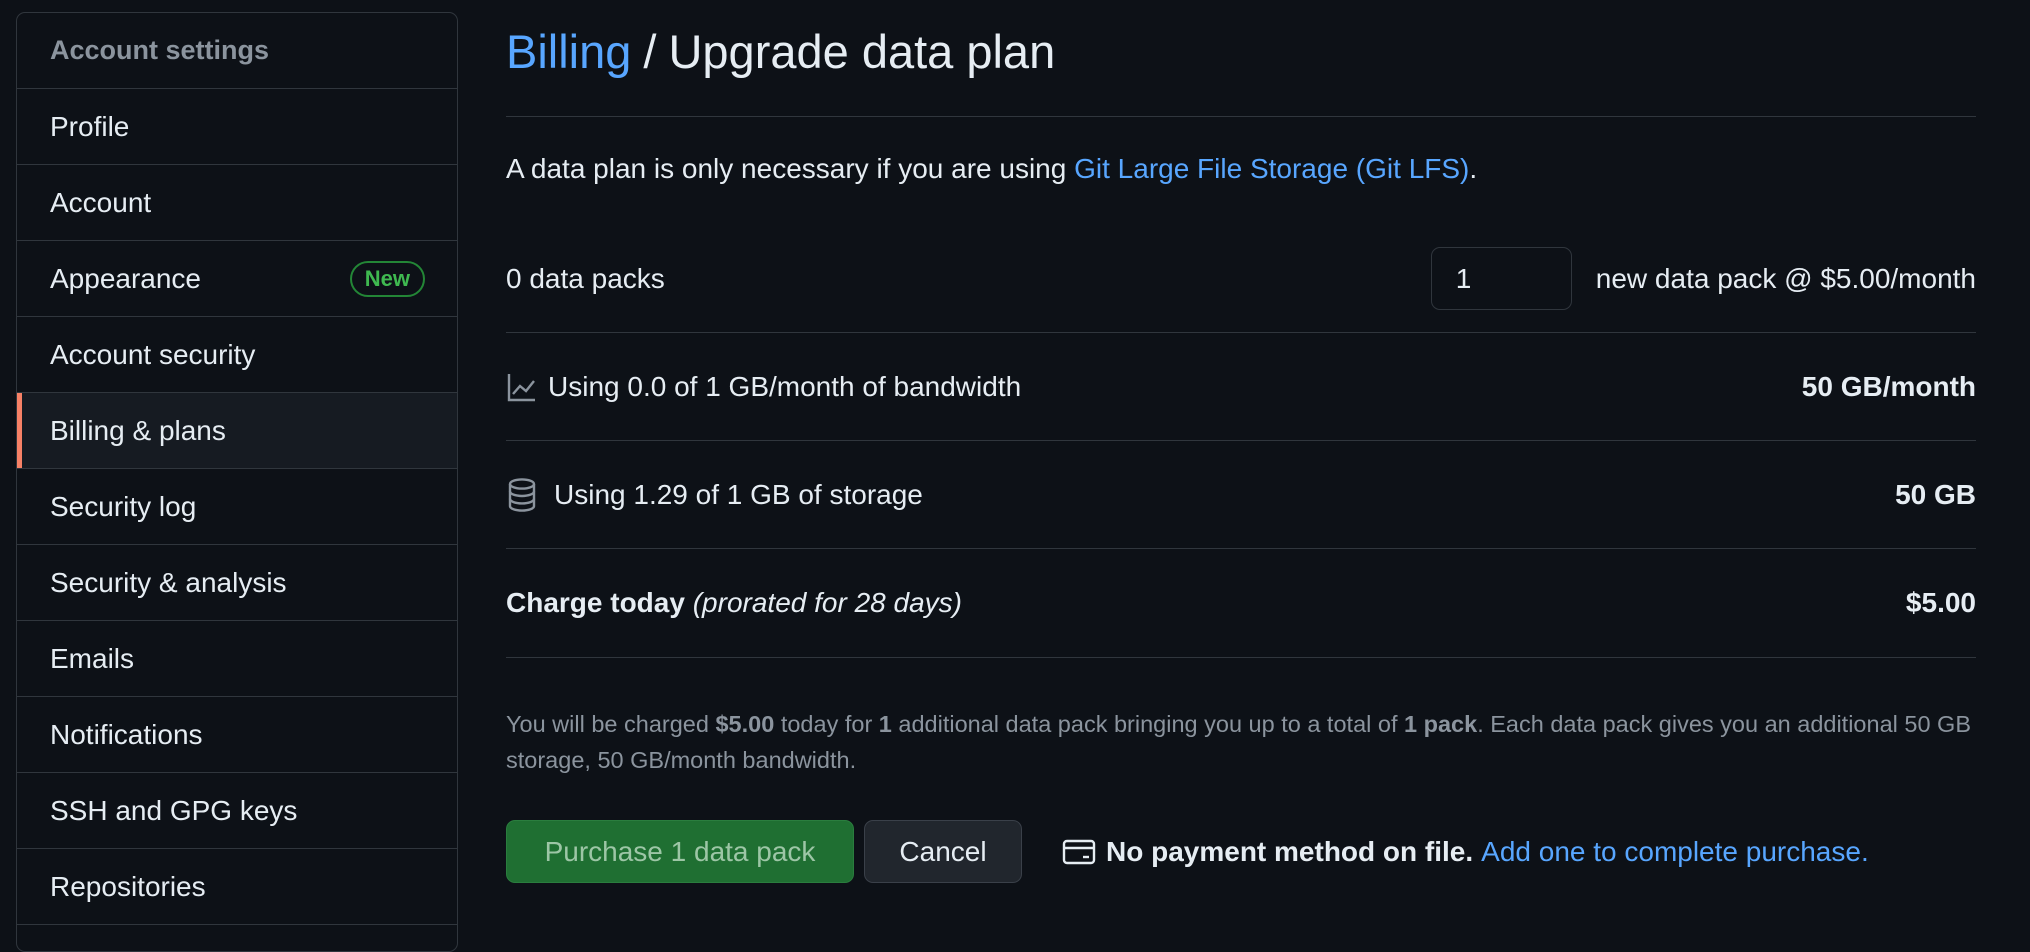 The width and height of the screenshot is (2030, 952). What do you see at coordinates (522, 494) in the screenshot?
I see `database-icon` at bounding box center [522, 494].